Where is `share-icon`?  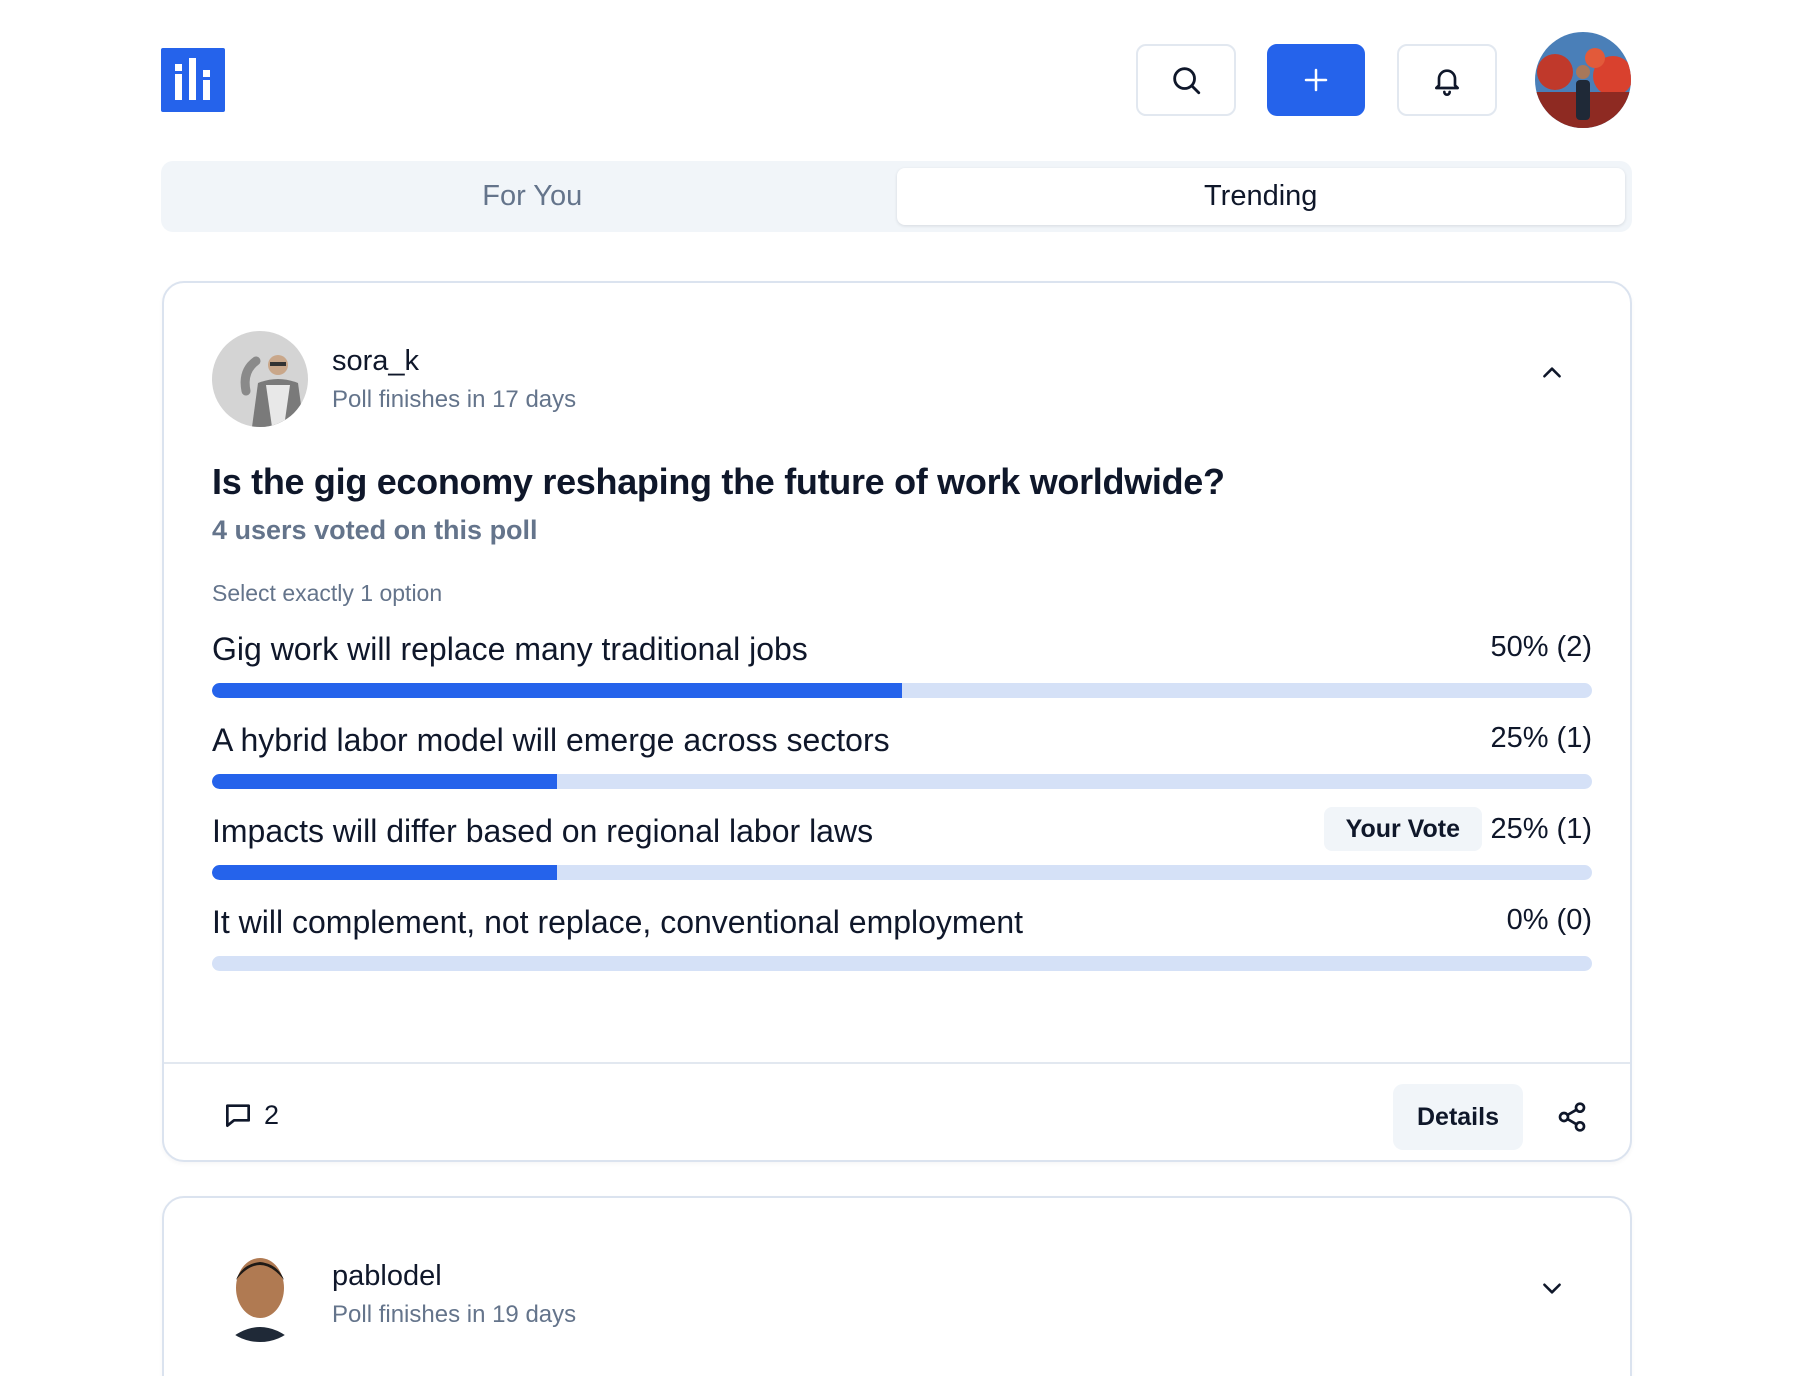
share-icon is located at coordinates (1572, 1117).